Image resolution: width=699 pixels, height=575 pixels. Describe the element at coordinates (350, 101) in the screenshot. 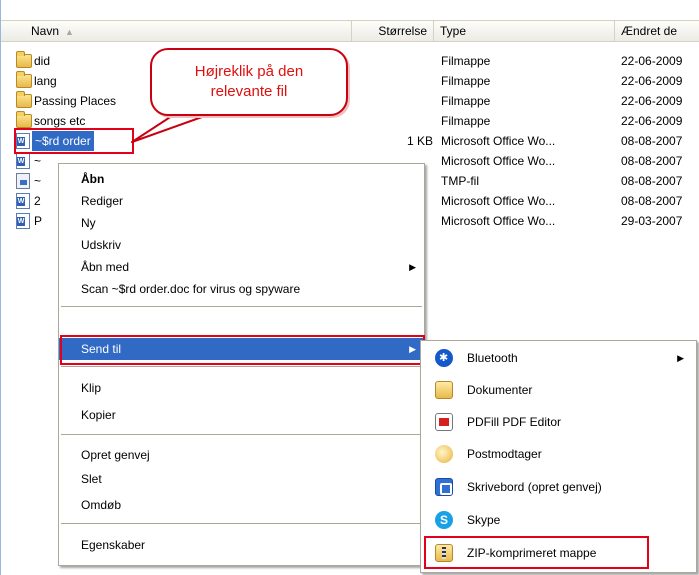

I see `file-row: Passing Places Filmappe 22-06-2009` at that location.